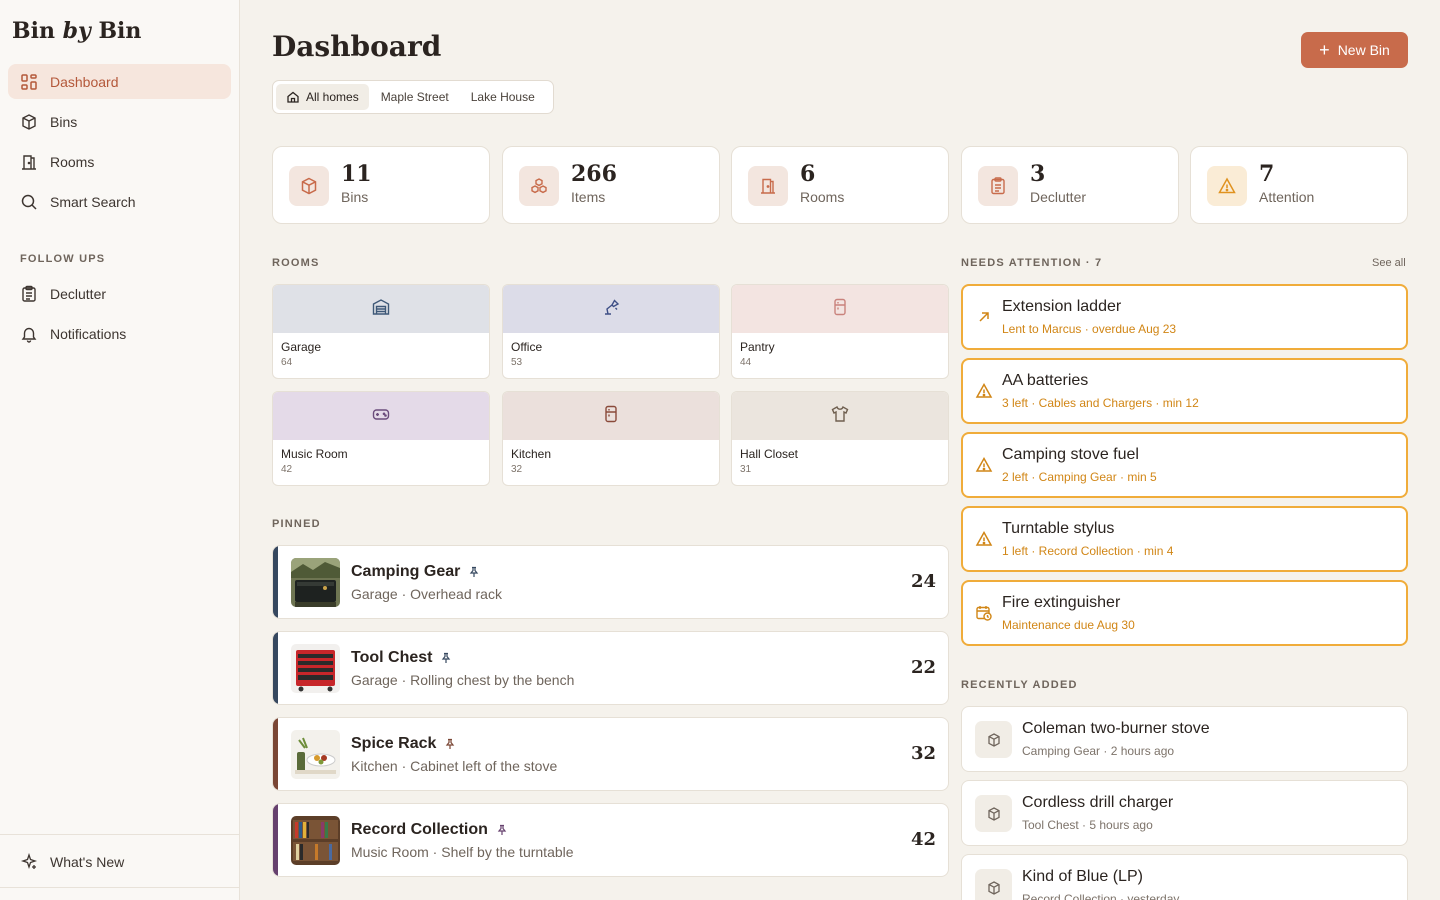  Describe the element at coordinates (29, 861) in the screenshot. I see `sparkles-icon` at that location.